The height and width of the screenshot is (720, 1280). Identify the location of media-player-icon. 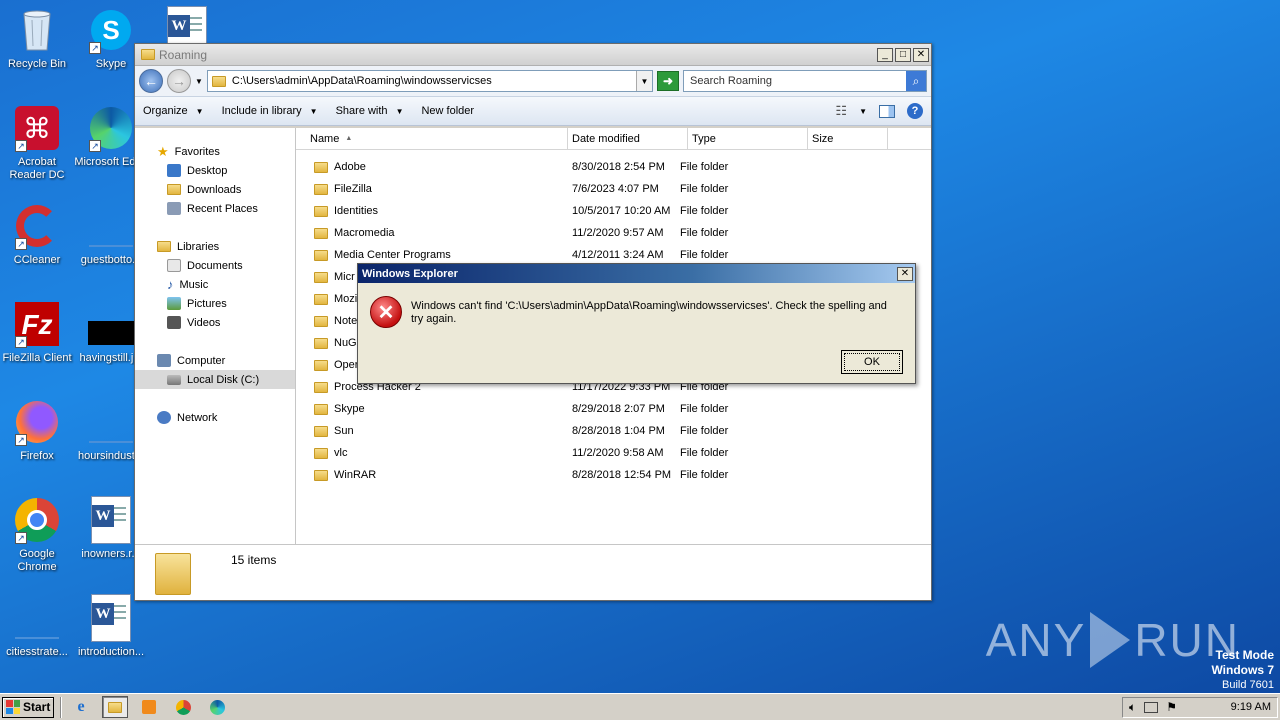
(149, 707).